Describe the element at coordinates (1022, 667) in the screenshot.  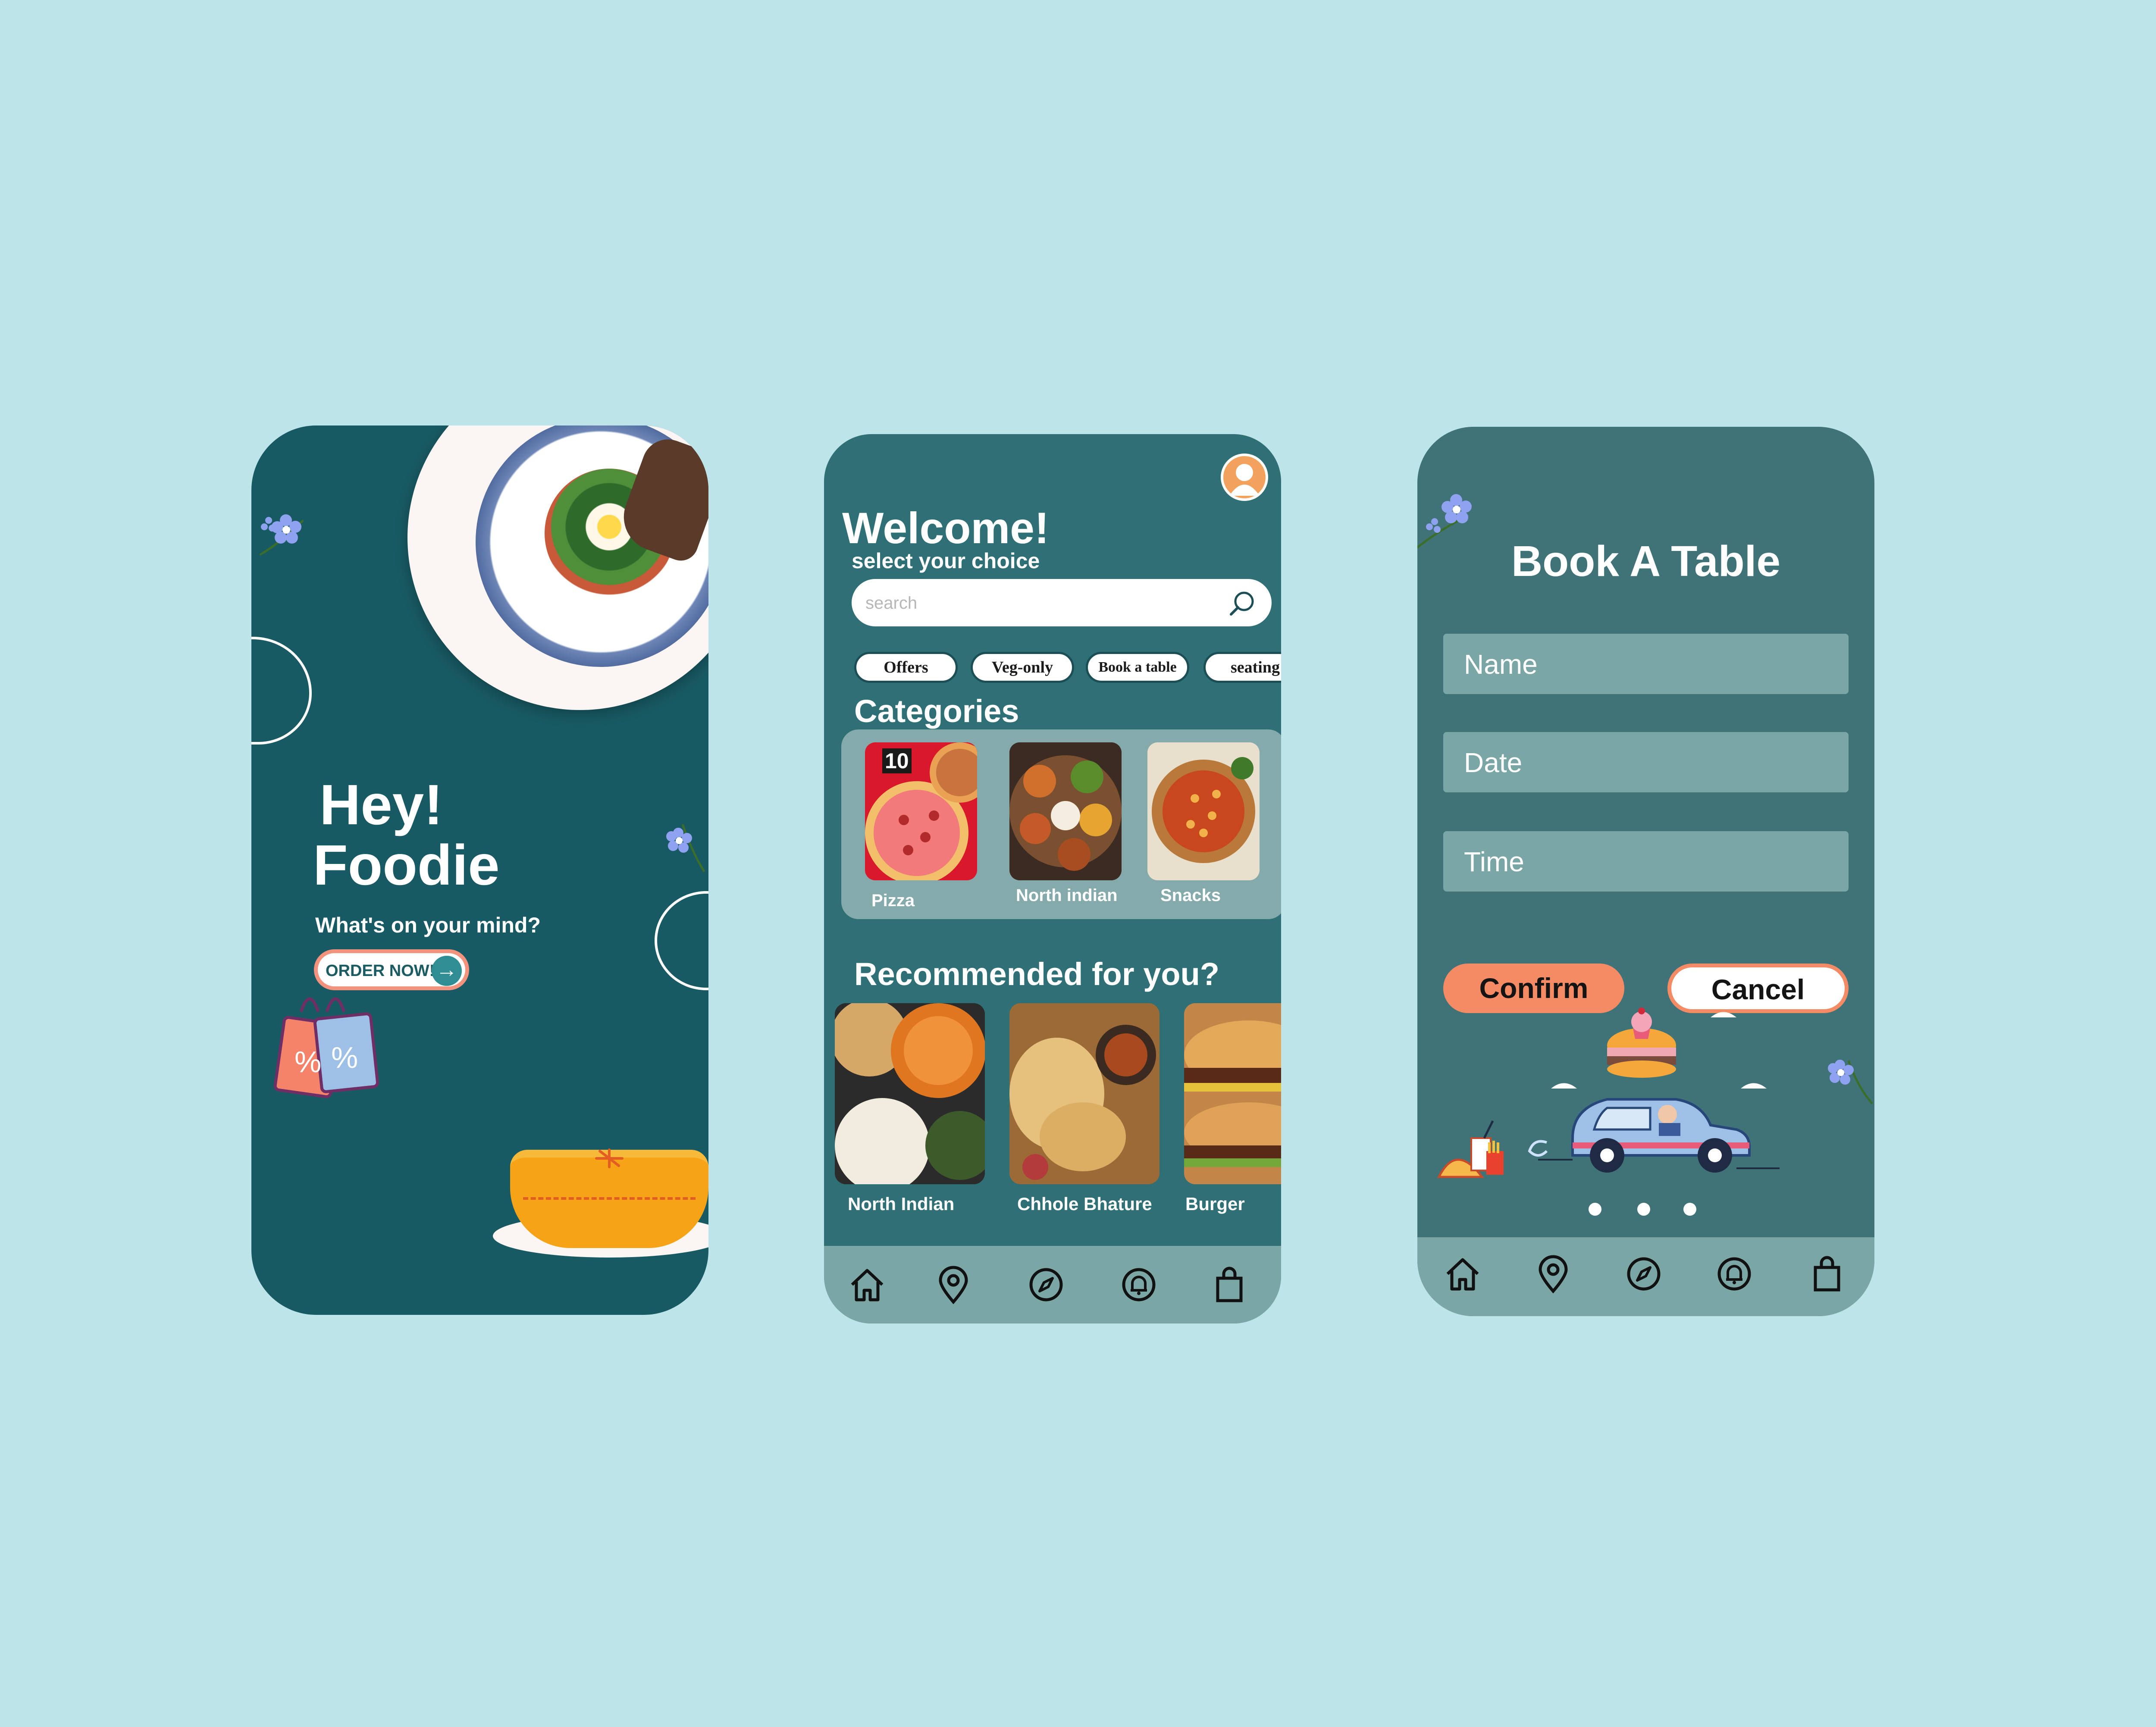
I see `chip-veg-only: Veg-only` at that location.